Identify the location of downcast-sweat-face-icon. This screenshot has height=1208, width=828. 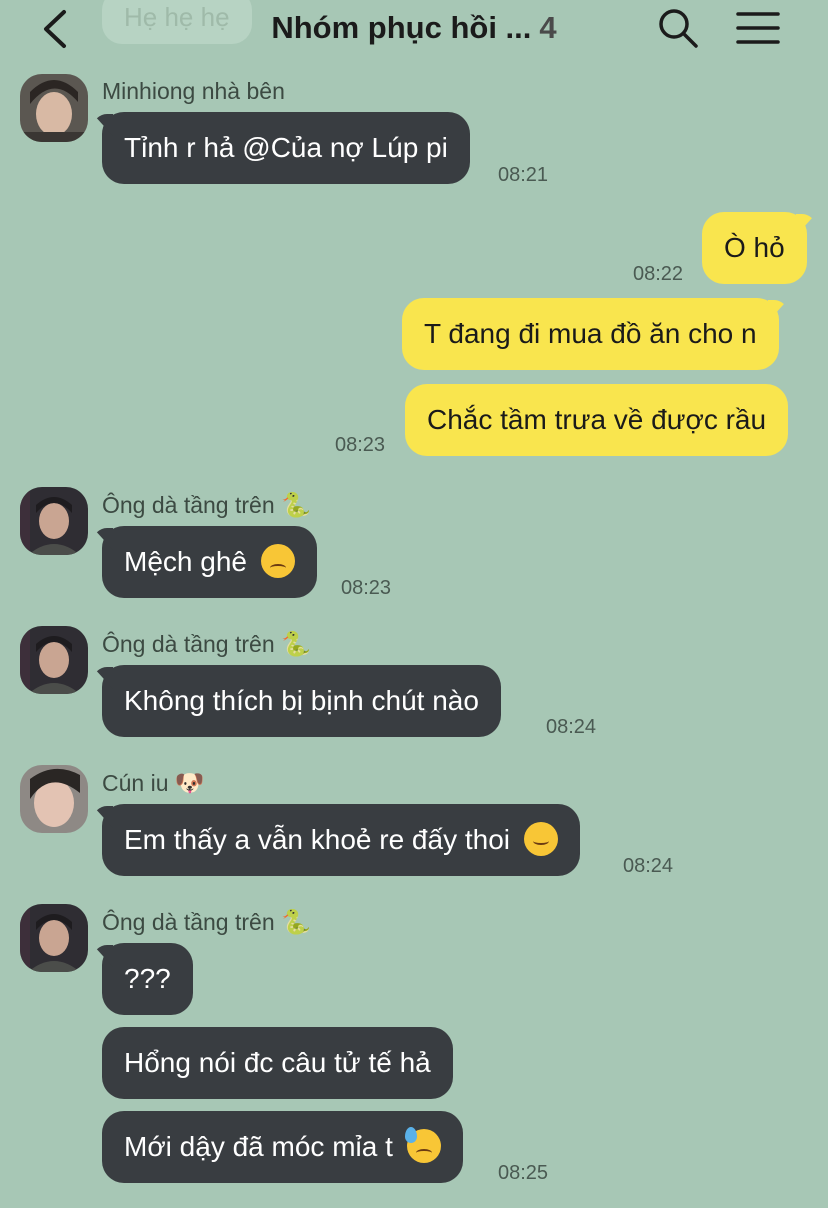
(422, 1144).